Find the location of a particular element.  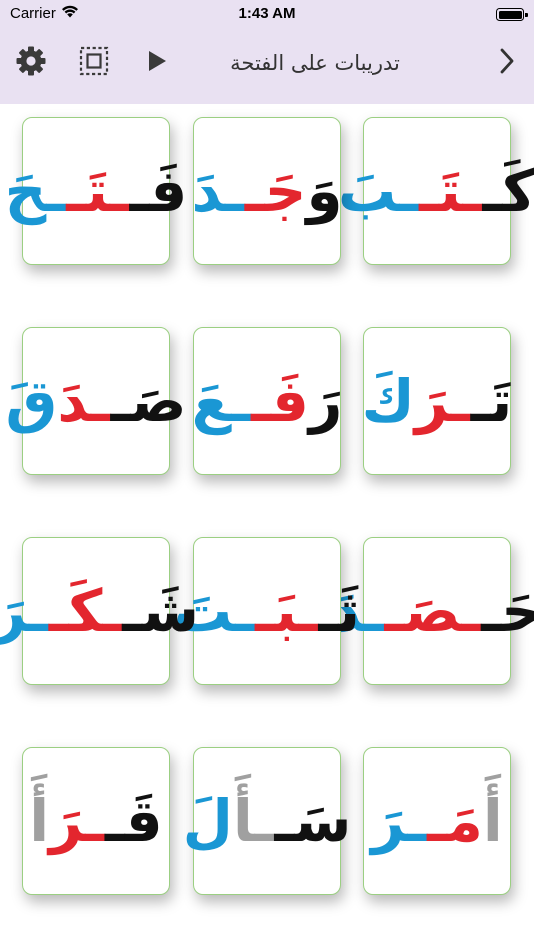

letter-segment: كَـ is located at coordinates (508, 191).